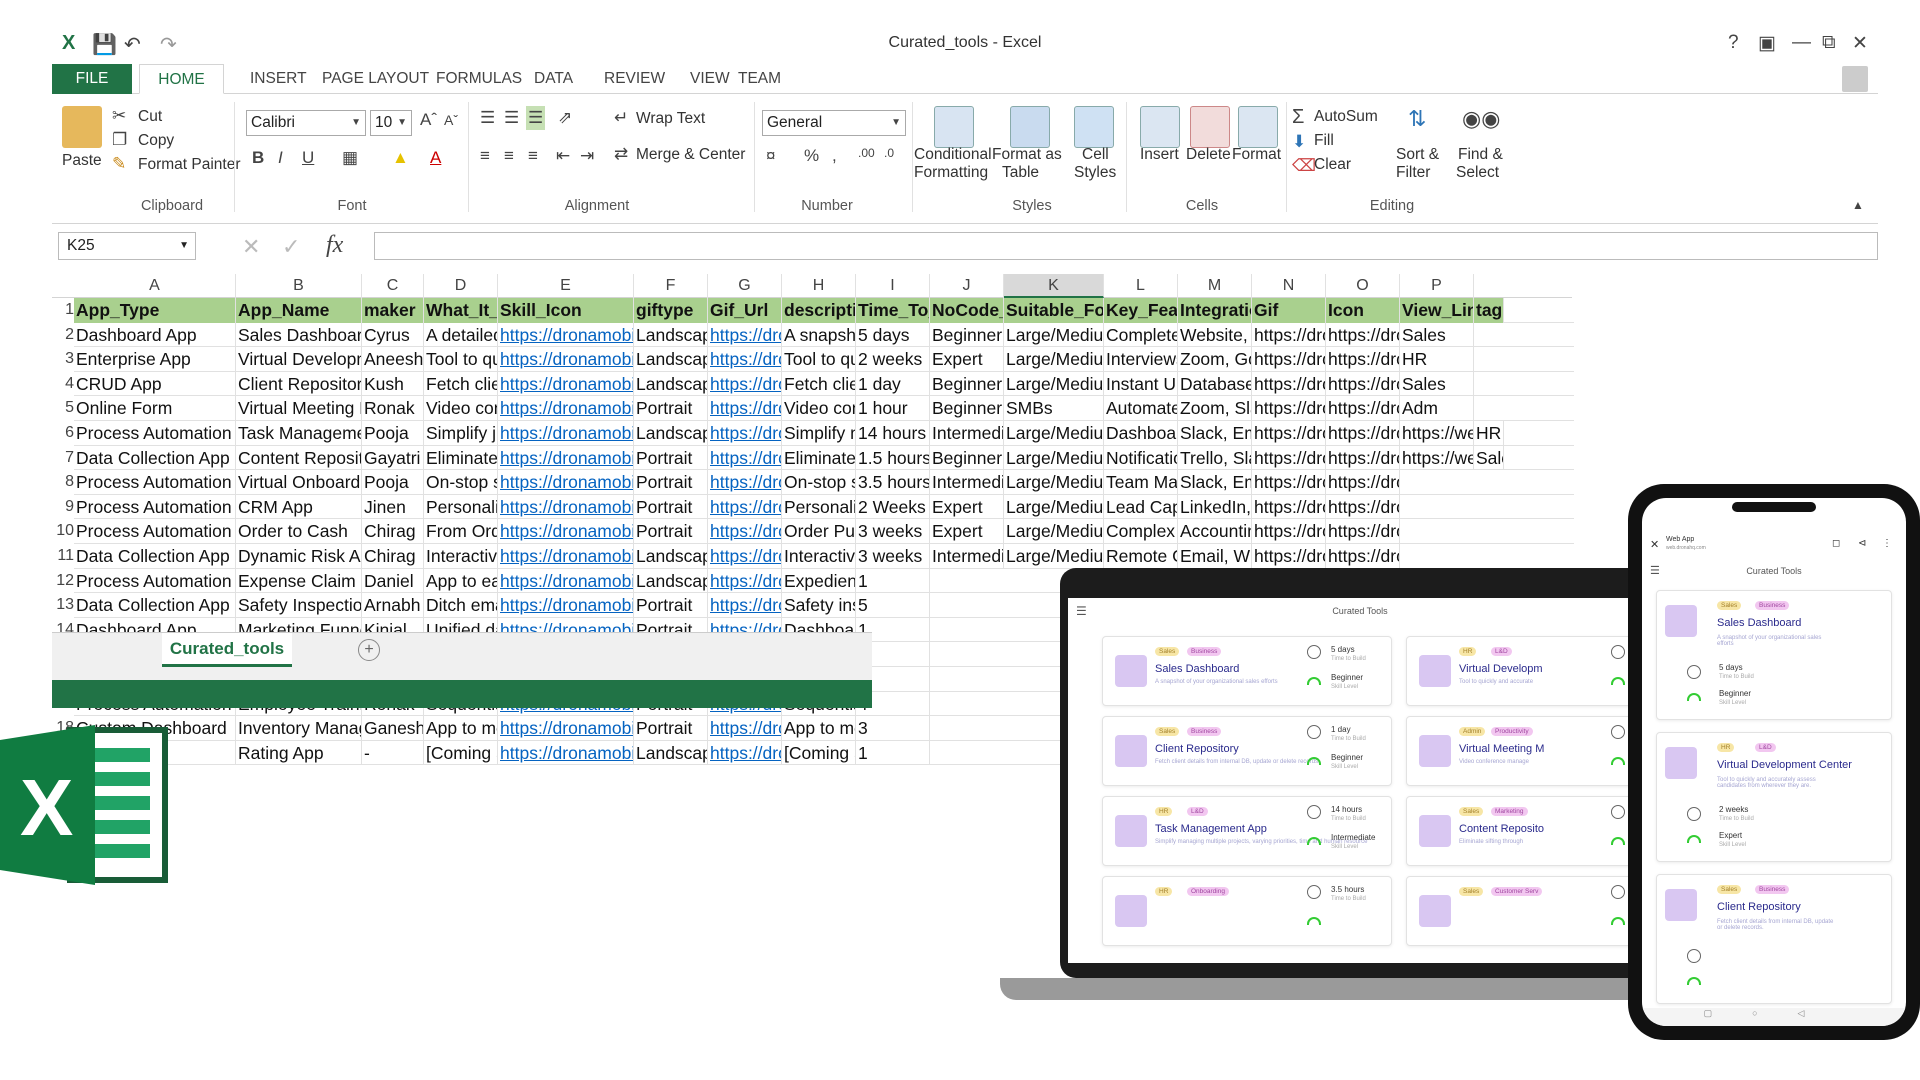 Image resolution: width=1920 pixels, height=1080 pixels. I want to click on cell: Process Automation, so click(155, 433).